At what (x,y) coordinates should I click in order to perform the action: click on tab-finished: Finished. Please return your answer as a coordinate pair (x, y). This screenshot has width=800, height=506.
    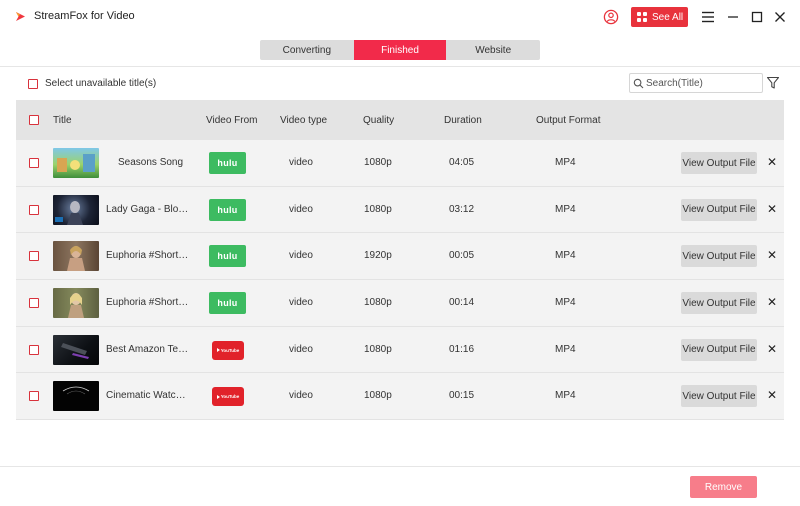
    Looking at the image, I should click on (400, 50).